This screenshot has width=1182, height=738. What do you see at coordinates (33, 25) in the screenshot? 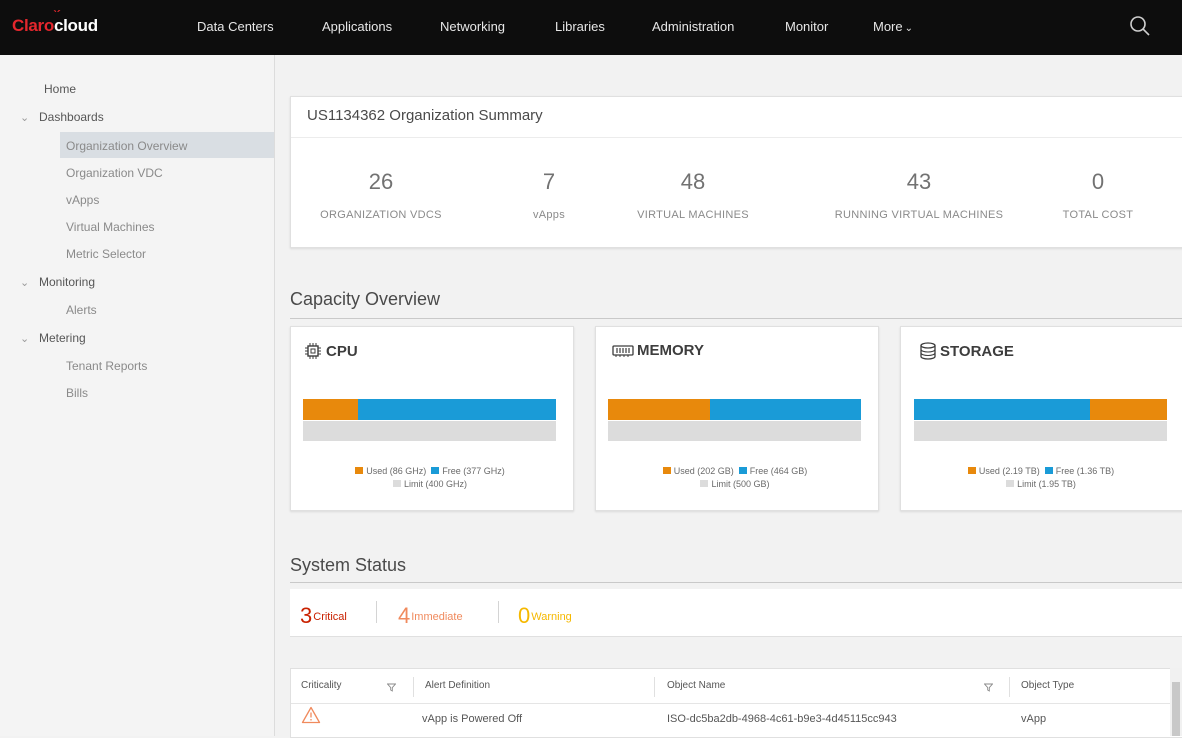
I see `logo-claro-text: Claro` at bounding box center [33, 25].